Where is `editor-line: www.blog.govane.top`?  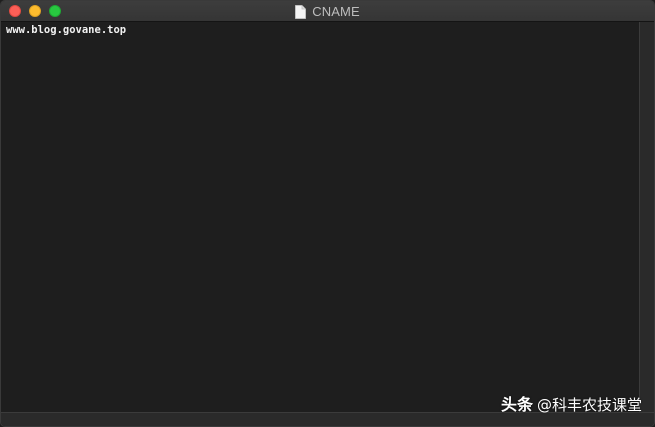 editor-line: www.blog.govane.top is located at coordinates (323, 30).